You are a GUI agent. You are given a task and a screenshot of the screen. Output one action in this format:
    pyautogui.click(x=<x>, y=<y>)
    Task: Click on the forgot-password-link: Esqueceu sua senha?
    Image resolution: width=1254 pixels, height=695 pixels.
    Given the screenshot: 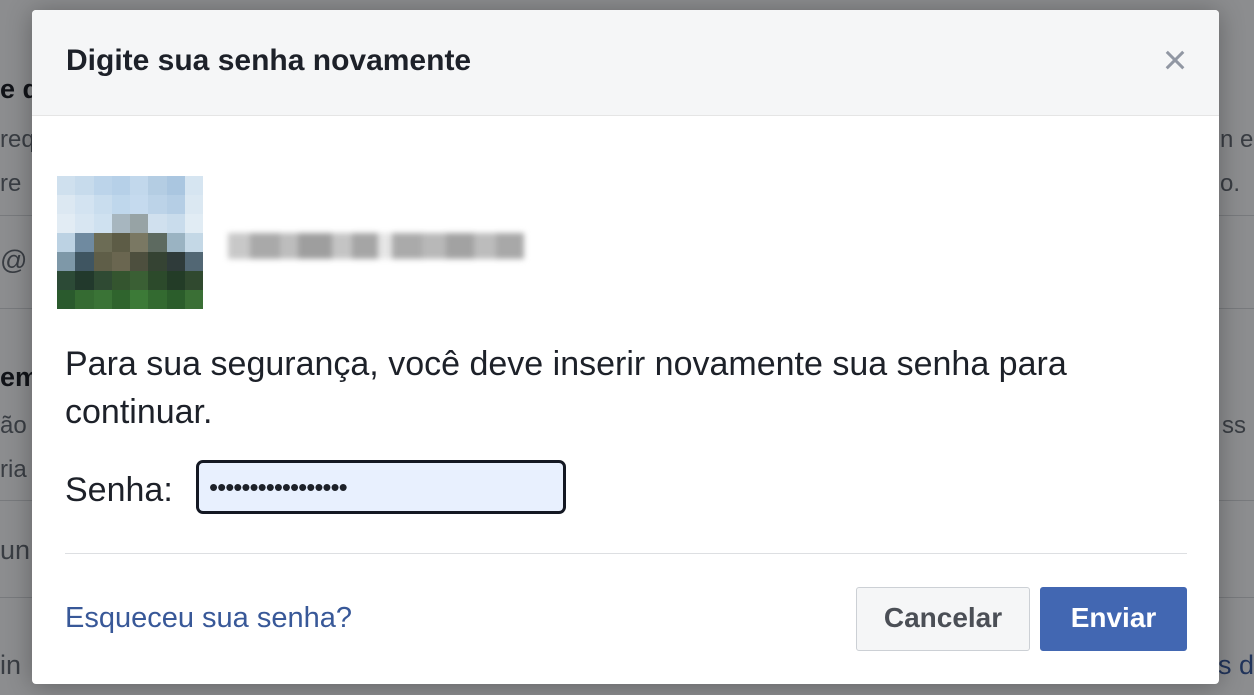 What is the action you would take?
    pyautogui.click(x=208, y=618)
    